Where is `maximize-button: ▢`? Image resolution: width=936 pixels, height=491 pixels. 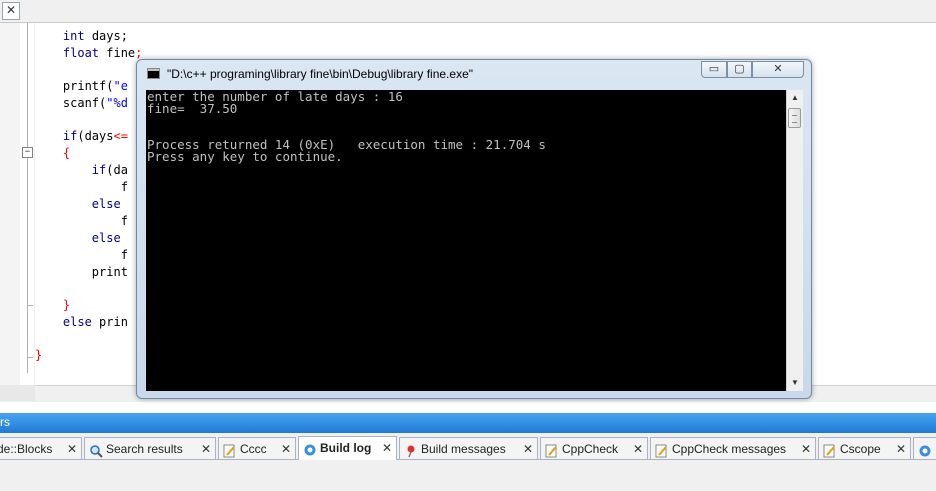
maximize-button: ▢ is located at coordinates (739, 69).